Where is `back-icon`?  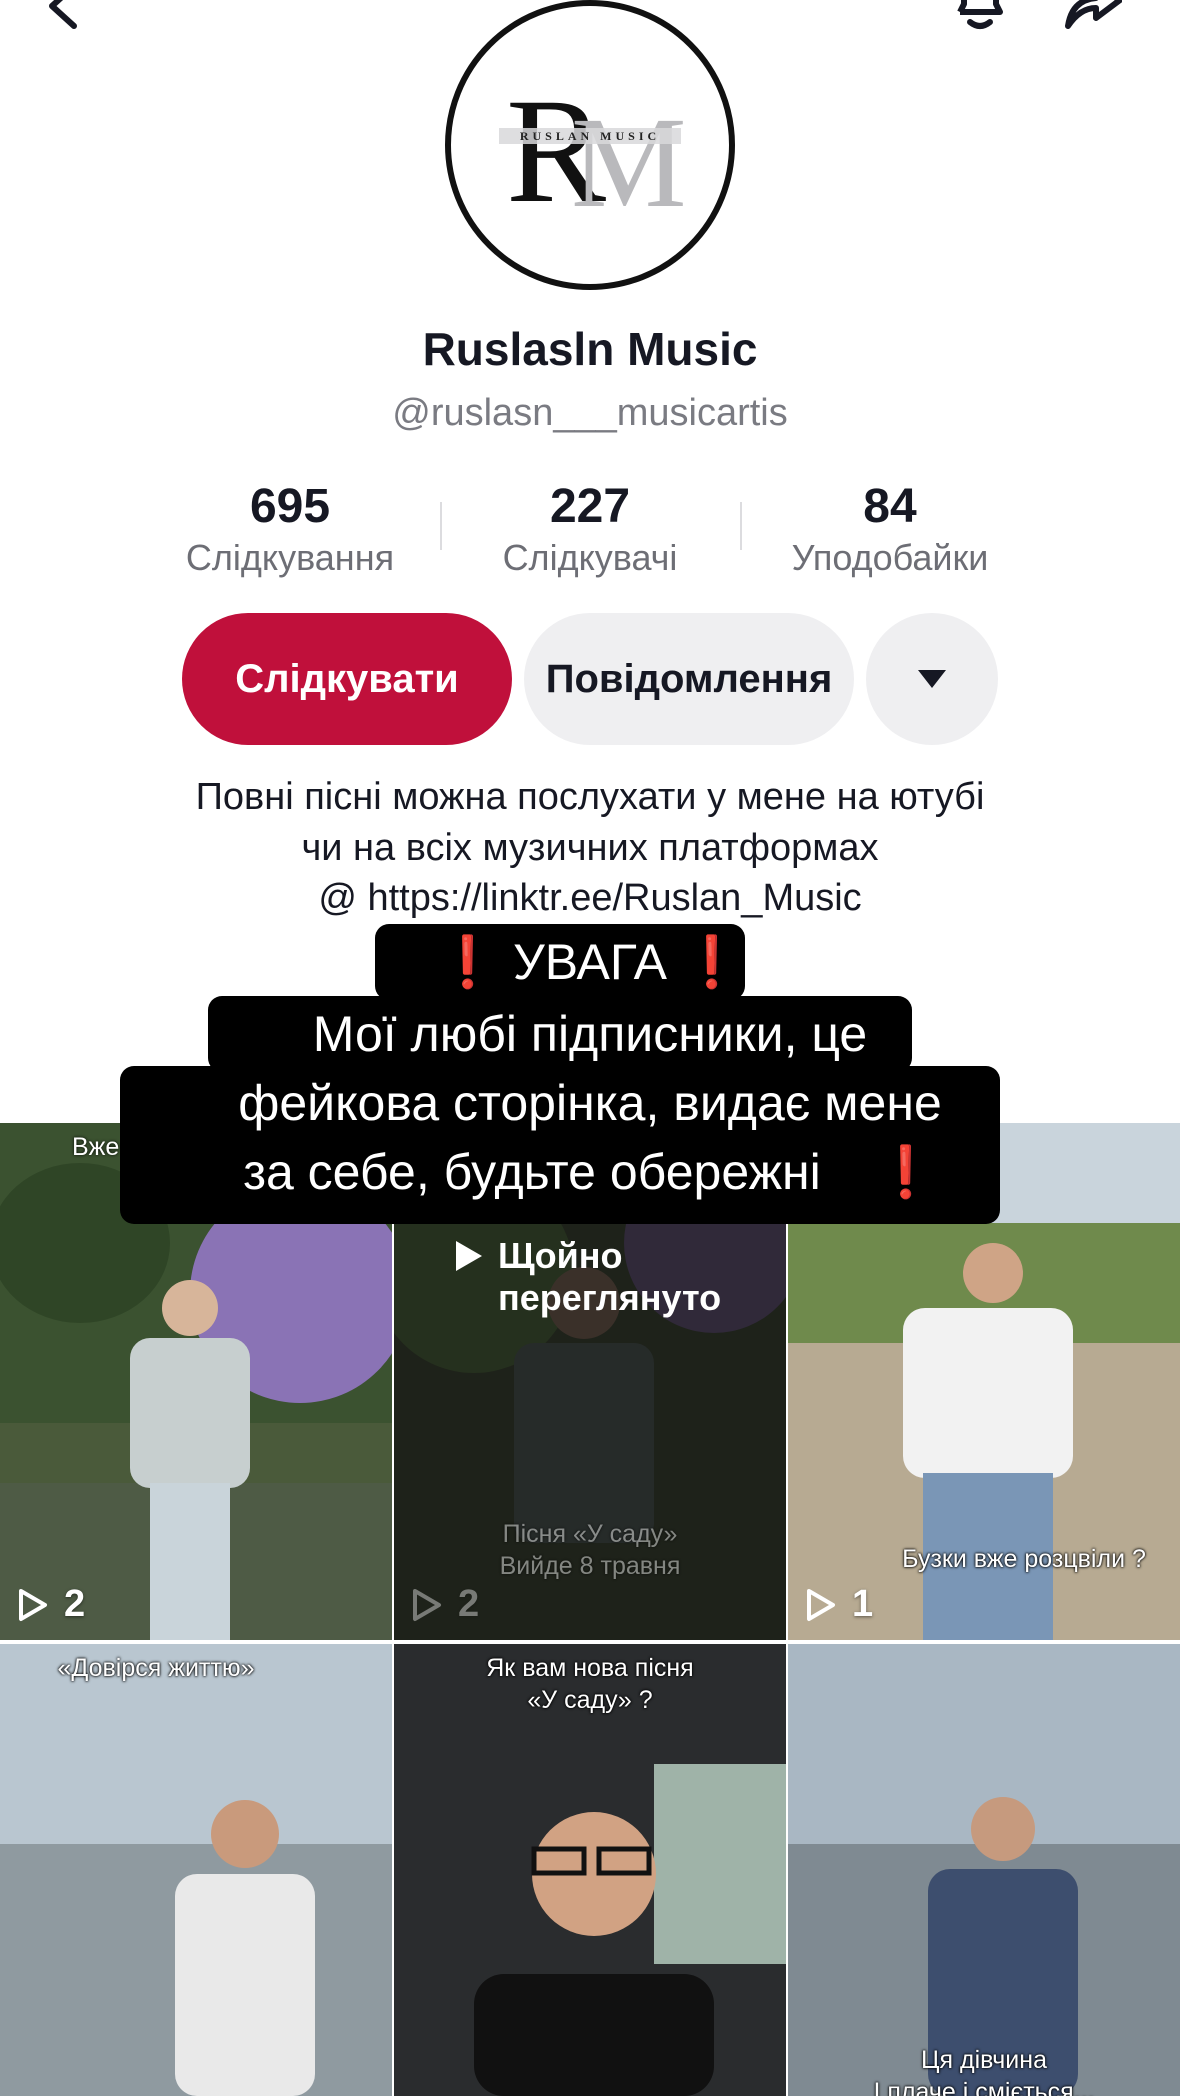 back-icon is located at coordinates (68, 18).